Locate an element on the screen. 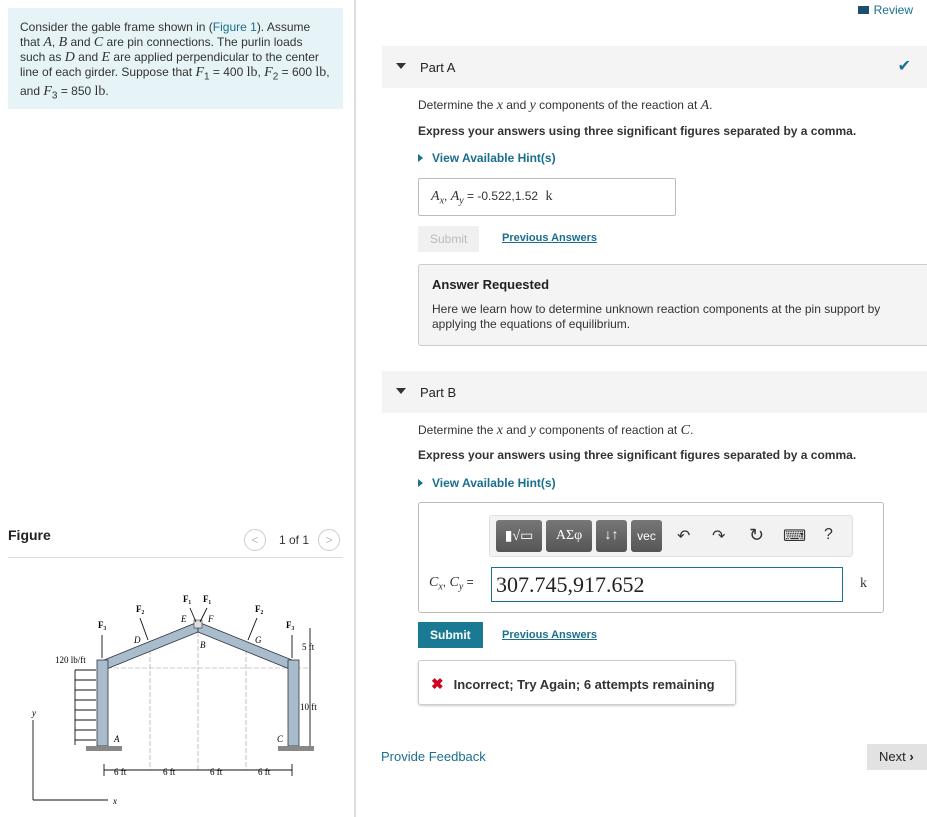  figure-pager: 1 of 1 is located at coordinates (294, 540).